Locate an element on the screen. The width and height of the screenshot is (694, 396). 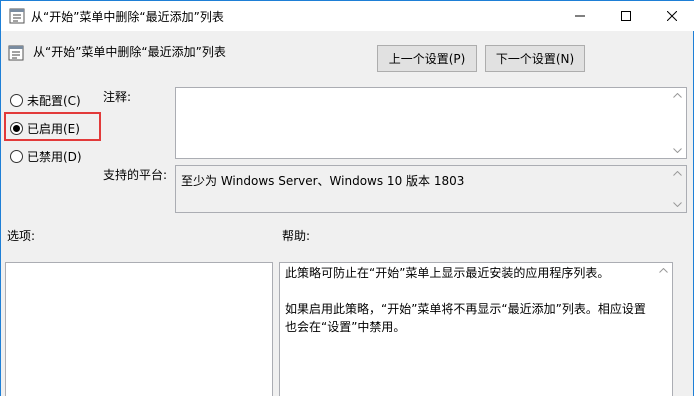
maximize-icon is located at coordinates (626, 16).